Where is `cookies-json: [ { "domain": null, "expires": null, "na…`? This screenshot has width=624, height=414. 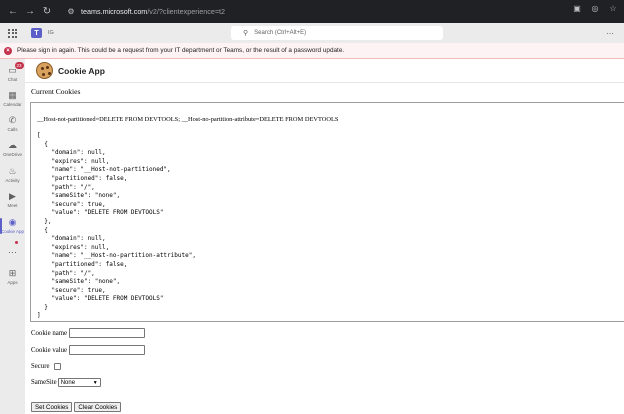 cookies-json: [ { "domain": null, "expires": null, "na… is located at coordinates (116, 226).